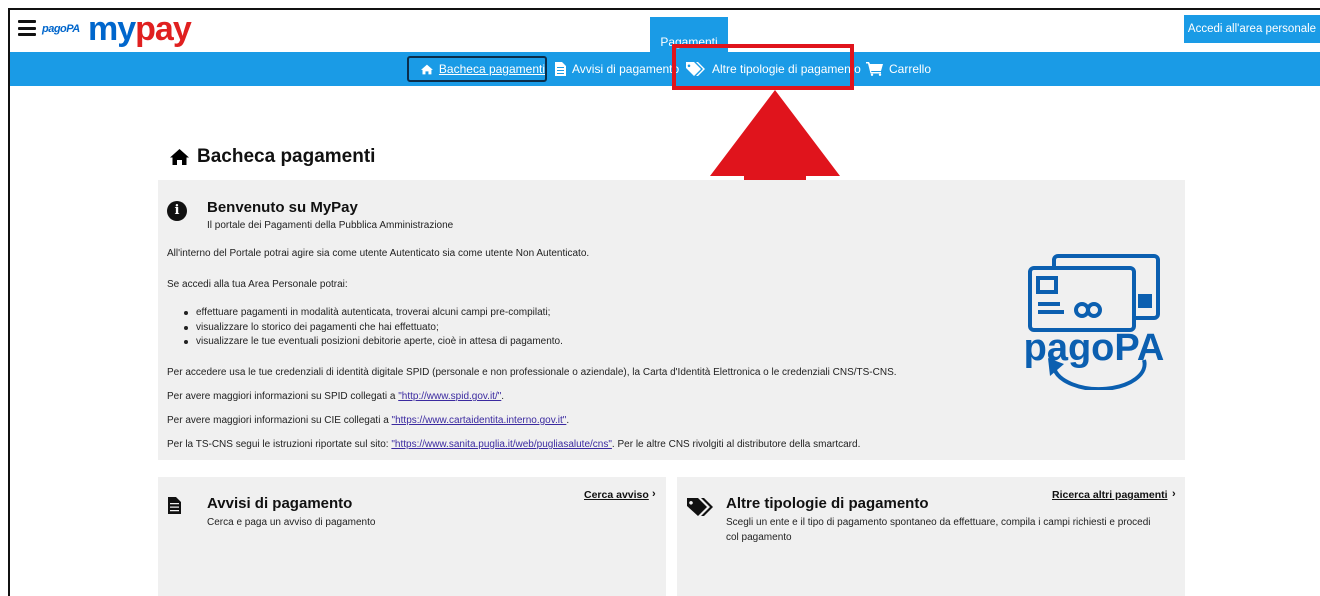  What do you see at coordinates (874, 69) in the screenshot?
I see `cart-icon` at bounding box center [874, 69].